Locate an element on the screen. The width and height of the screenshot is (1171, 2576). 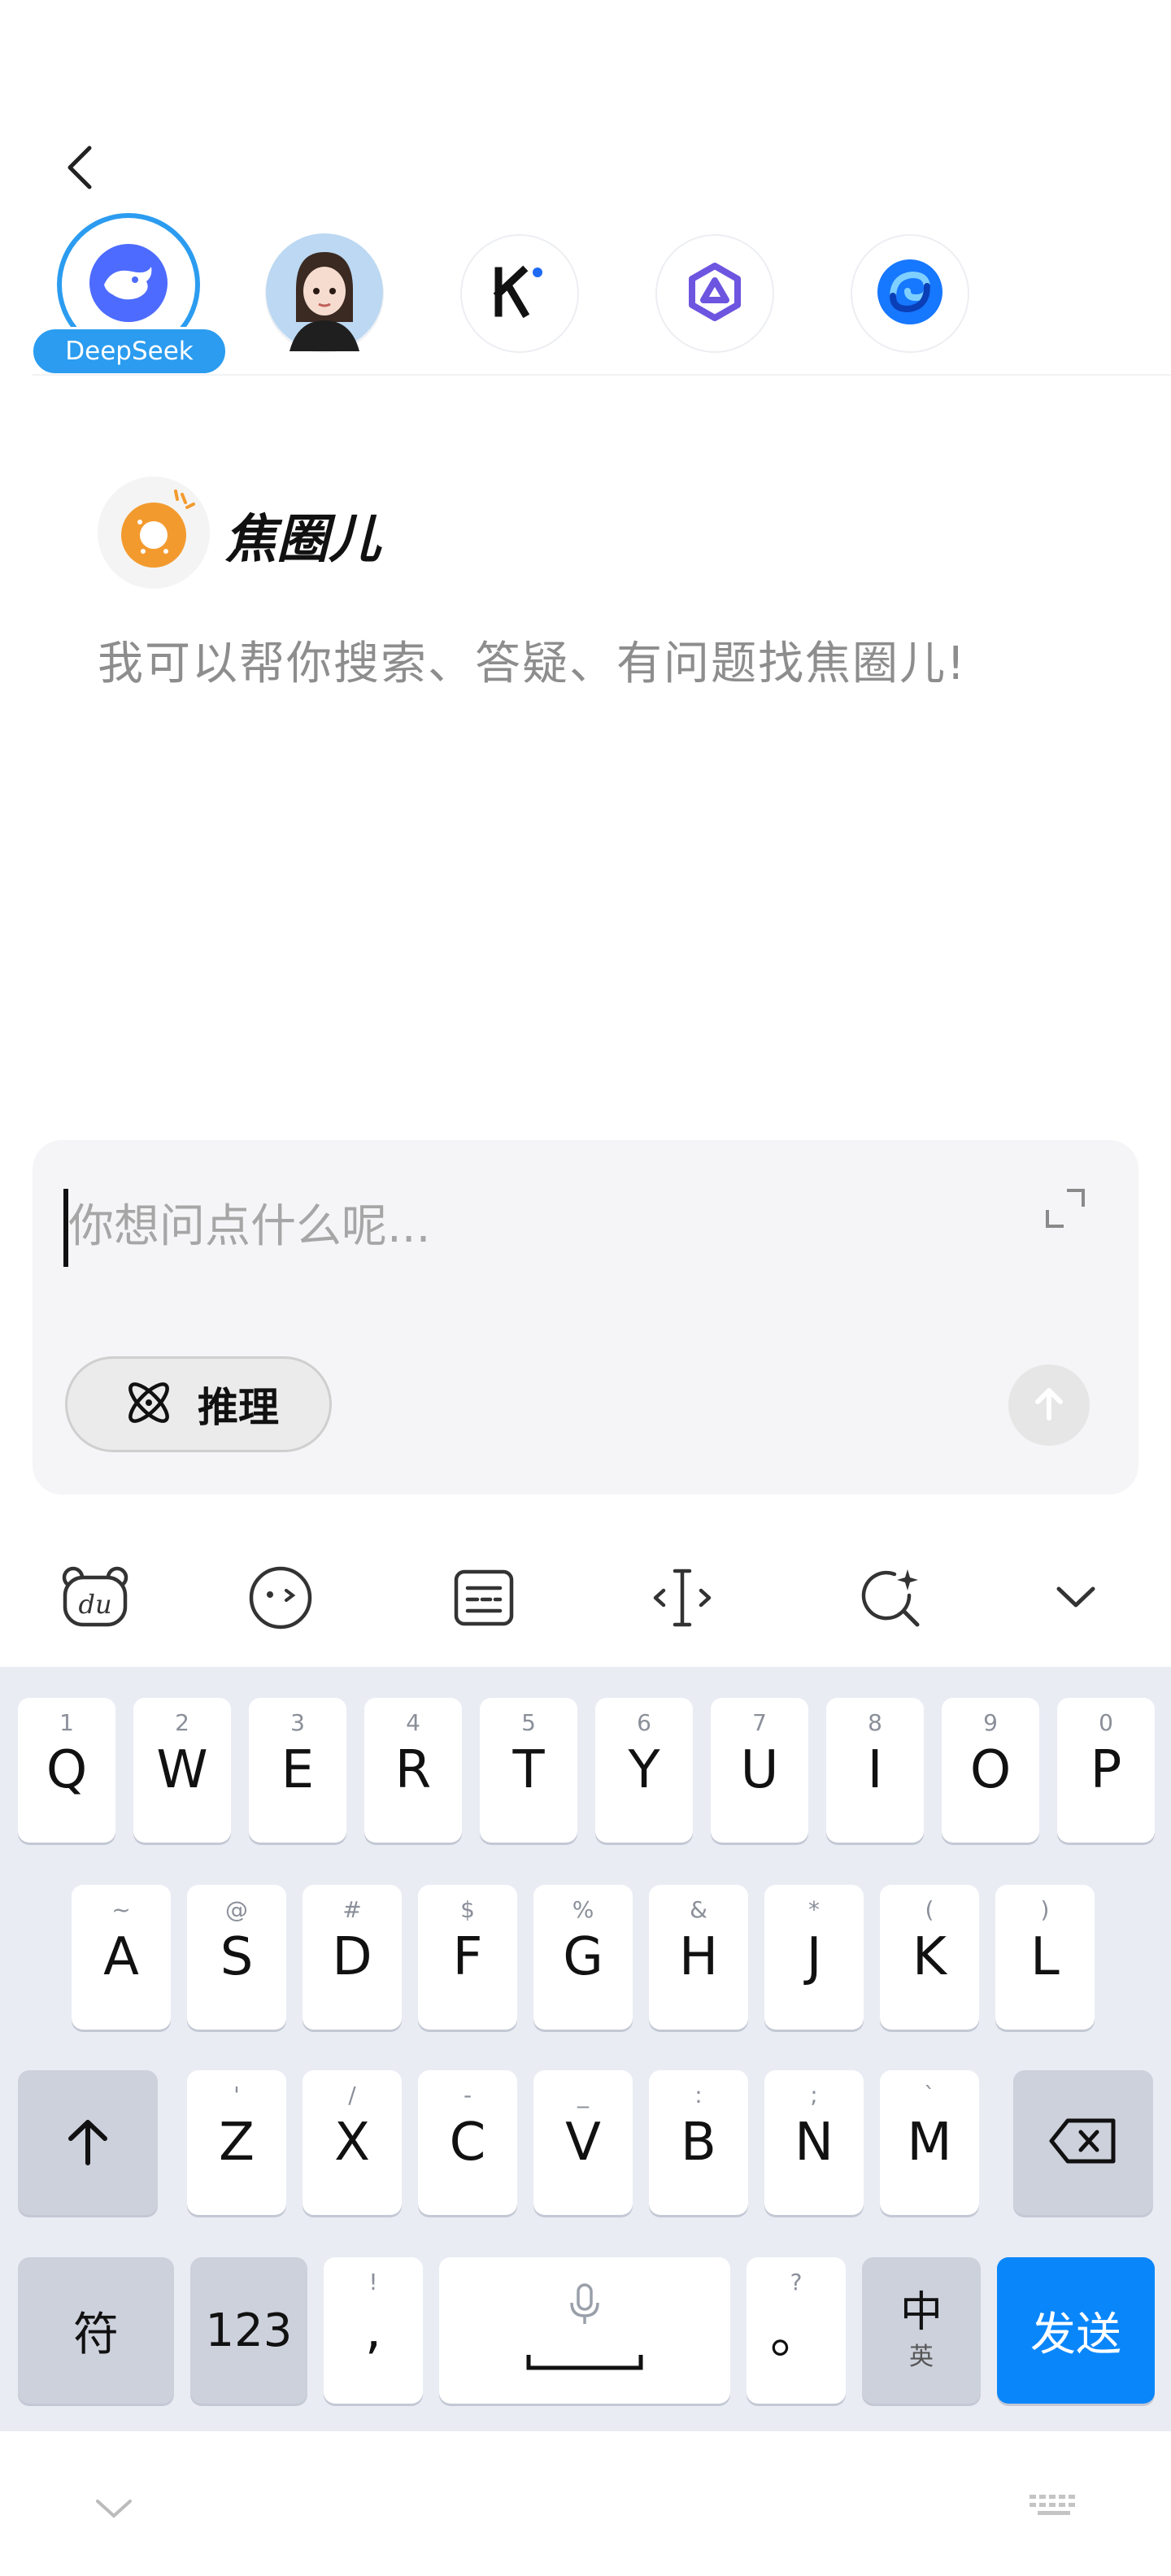
shift-key is located at coordinates (88, 2143).